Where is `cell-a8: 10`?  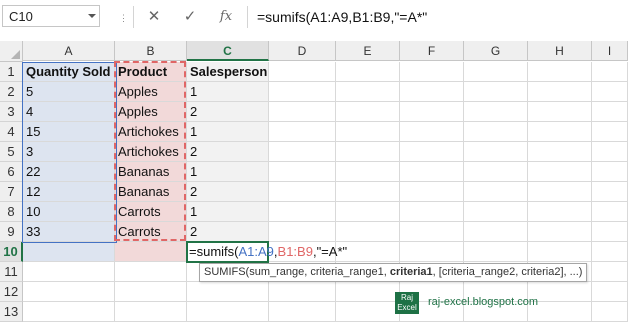
cell-a8: 10 is located at coordinates (69, 212).